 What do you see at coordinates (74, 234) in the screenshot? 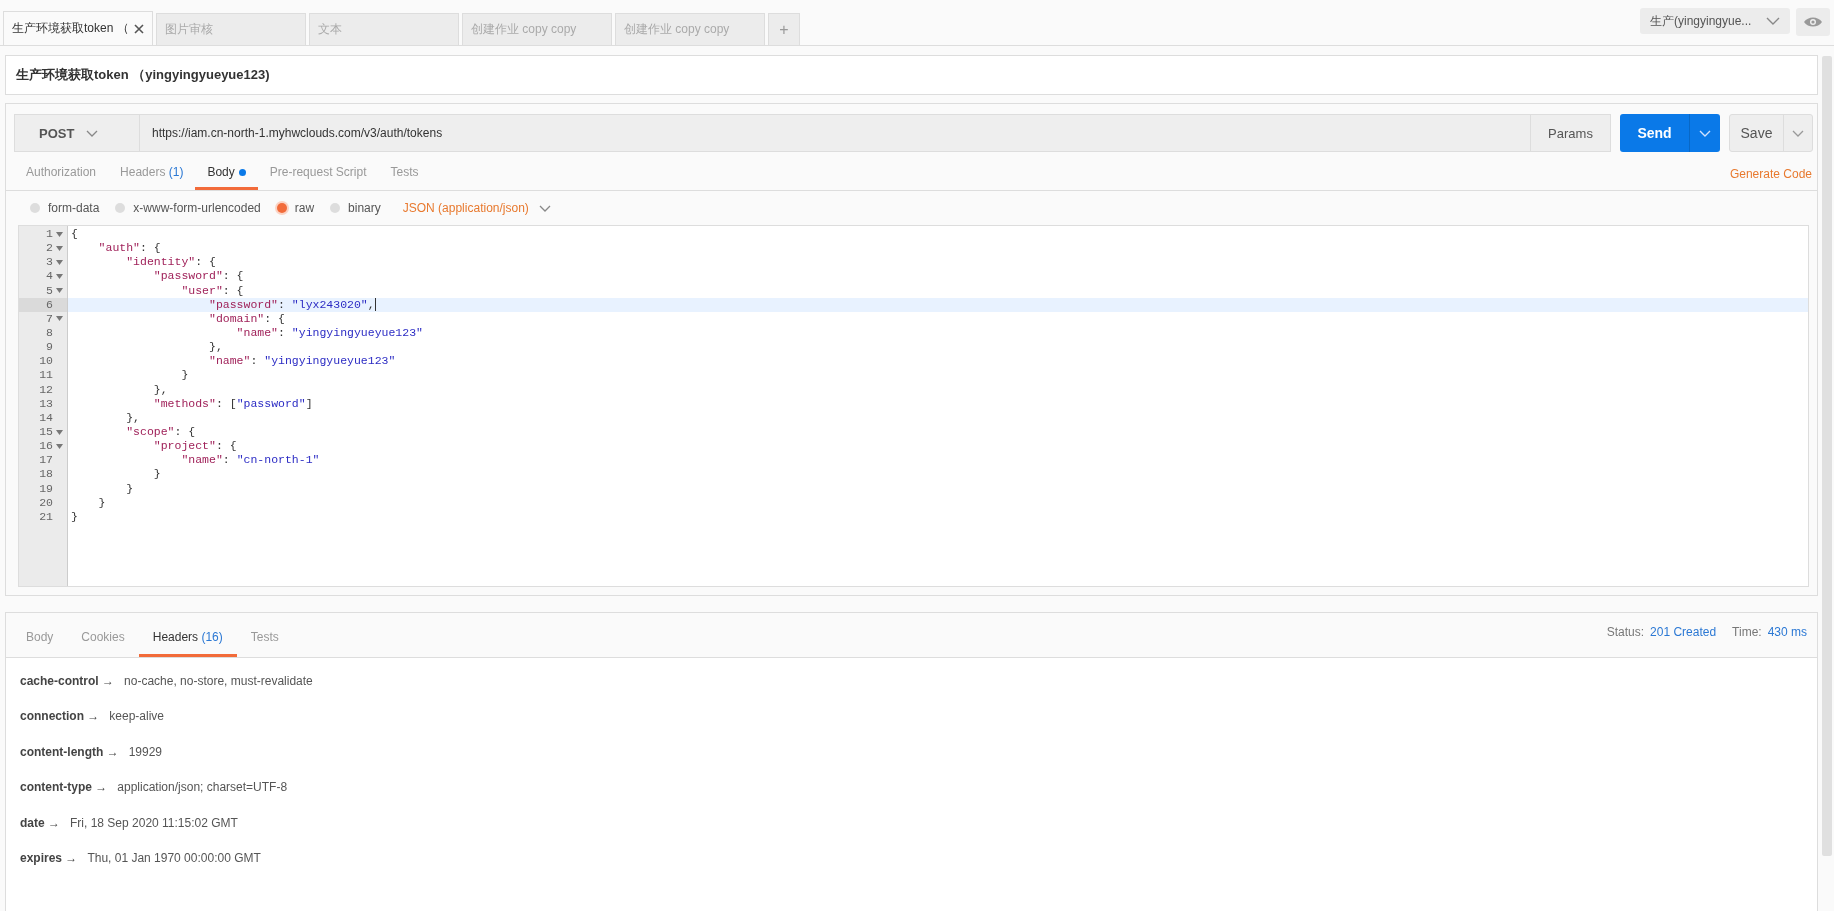
I see `code-line: {` at bounding box center [74, 234].